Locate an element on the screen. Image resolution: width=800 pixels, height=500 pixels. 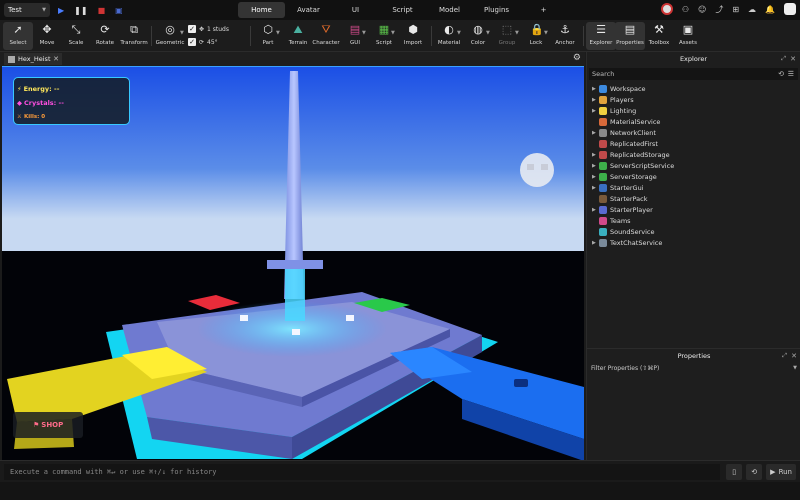
explorer-item-materialservice: MaterialService is located at coordinates (693, 121).